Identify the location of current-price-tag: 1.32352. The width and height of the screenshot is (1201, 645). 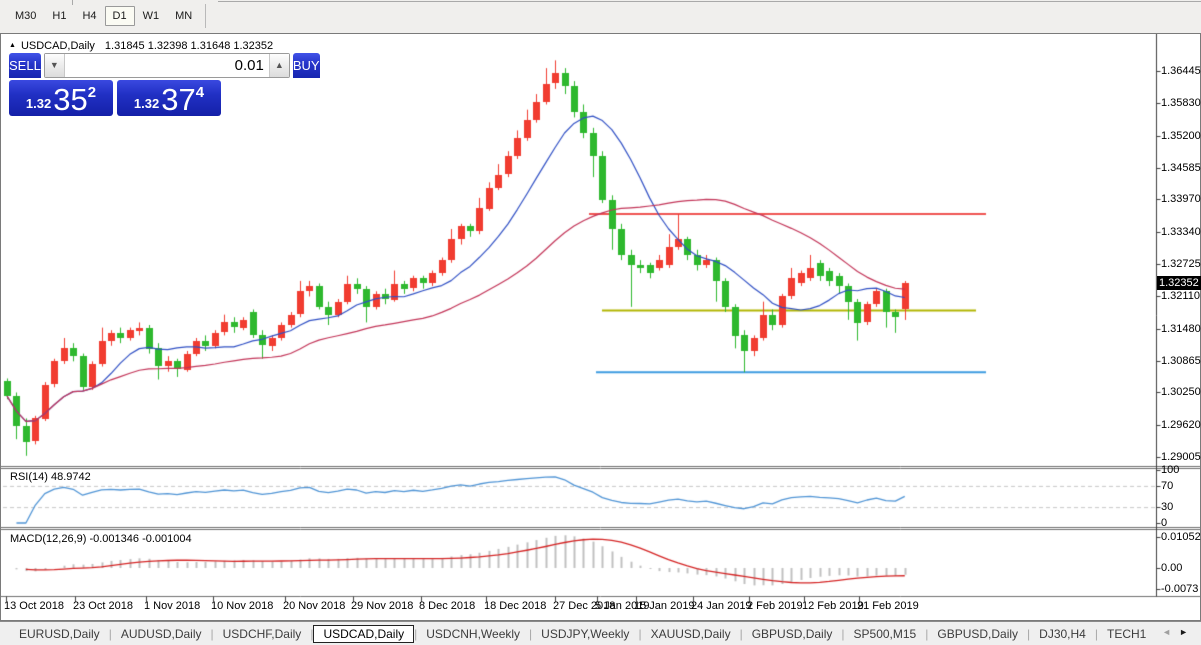
(1179, 283).